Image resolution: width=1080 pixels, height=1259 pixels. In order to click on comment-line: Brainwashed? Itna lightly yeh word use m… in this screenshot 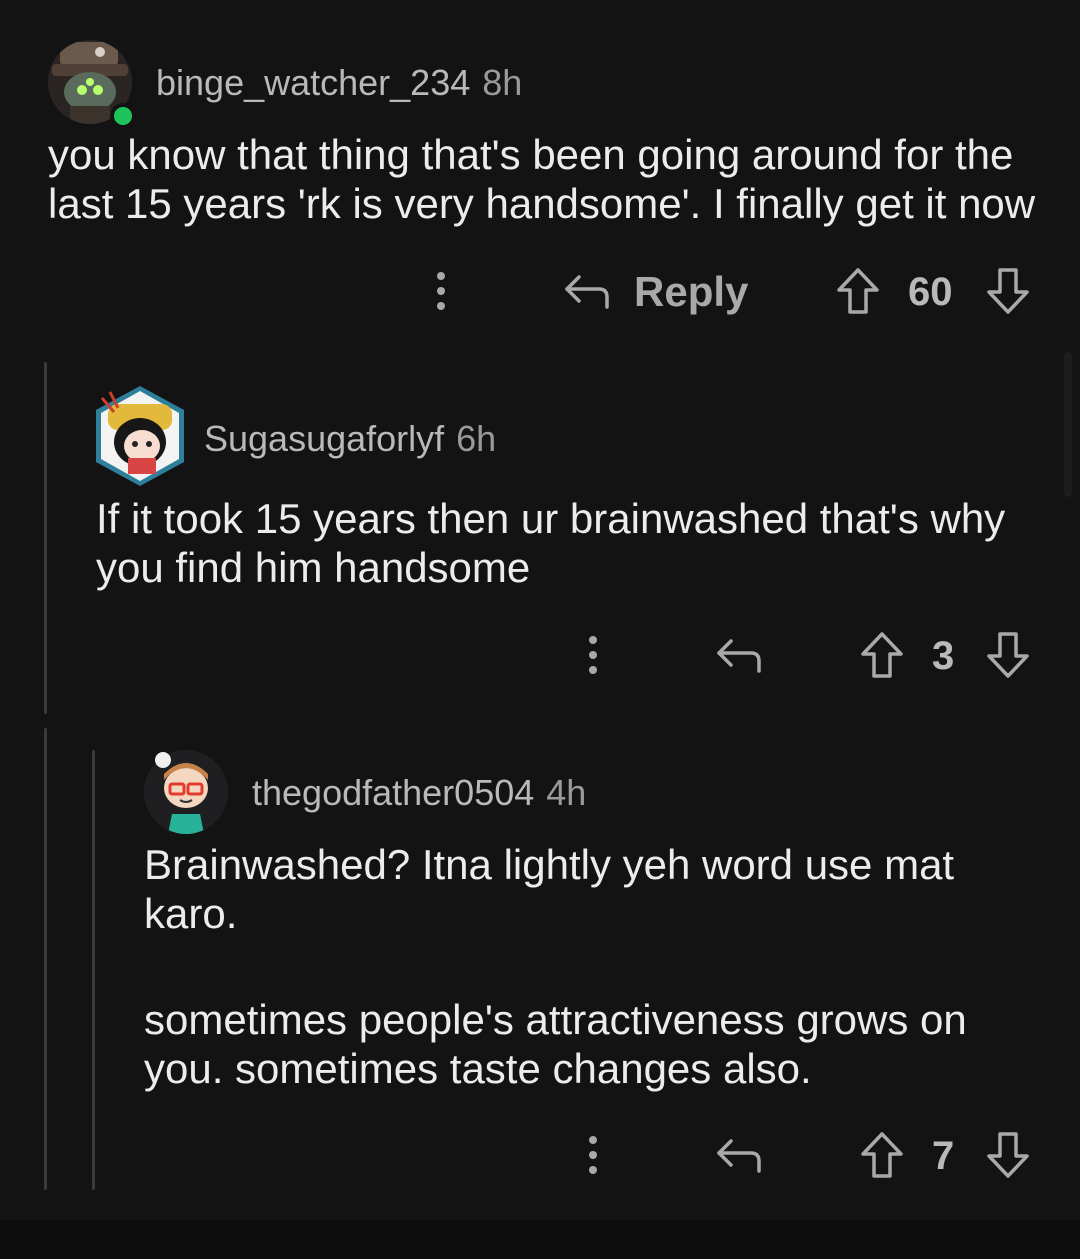, I will do `click(549, 864)`.